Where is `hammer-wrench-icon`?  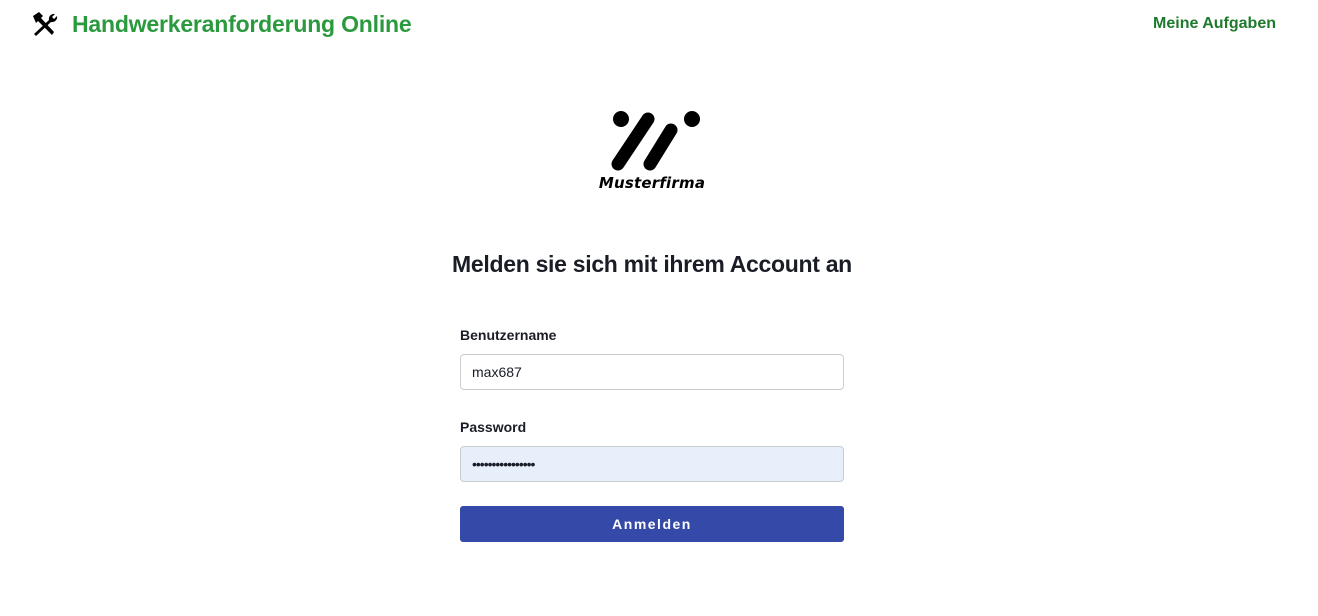
hammer-wrench-icon is located at coordinates (44, 24).